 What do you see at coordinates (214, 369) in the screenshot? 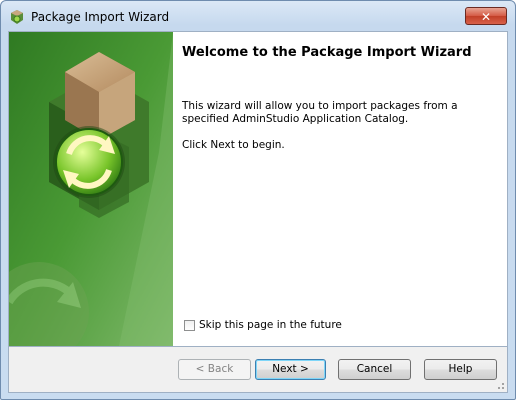
I see `back-button: < Back` at bounding box center [214, 369].